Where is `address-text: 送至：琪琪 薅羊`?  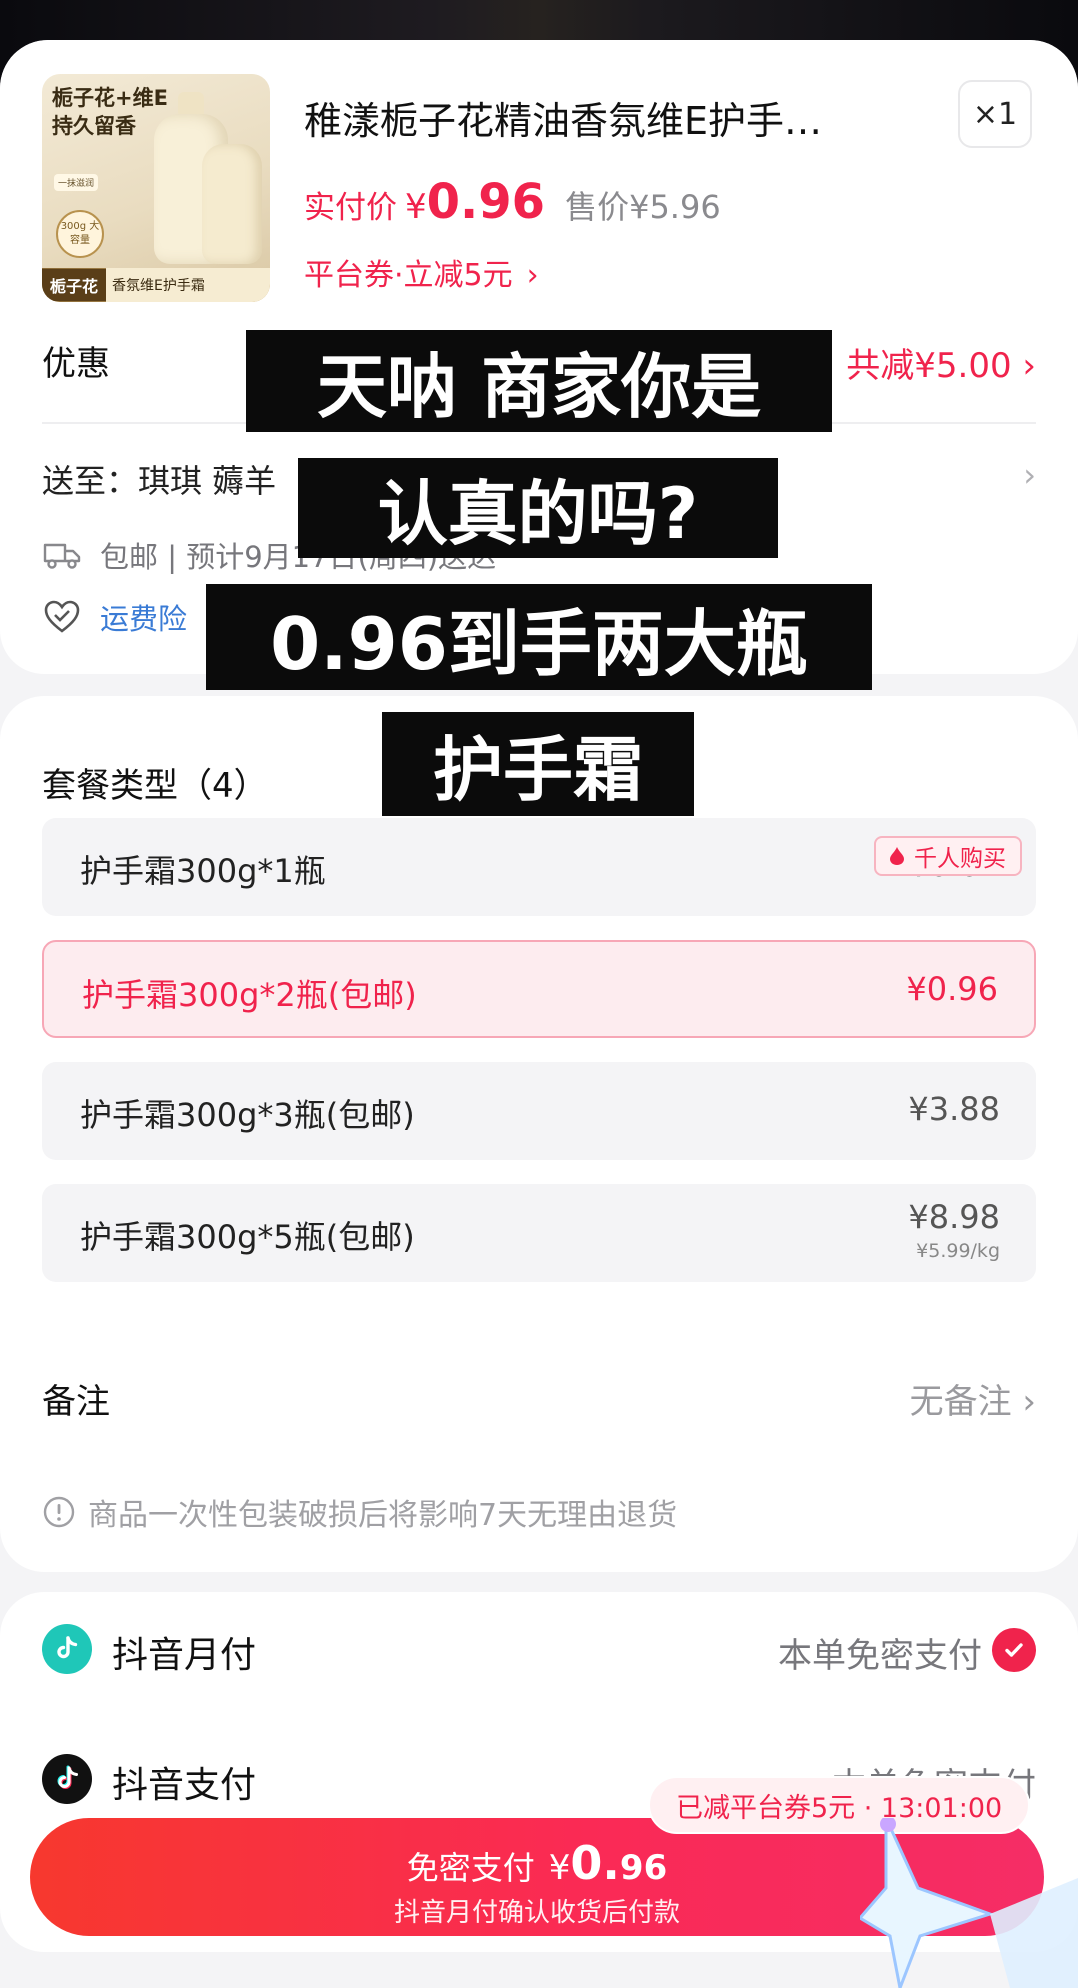
address-text: 送至：琪琪 薅羊 is located at coordinates (159, 481).